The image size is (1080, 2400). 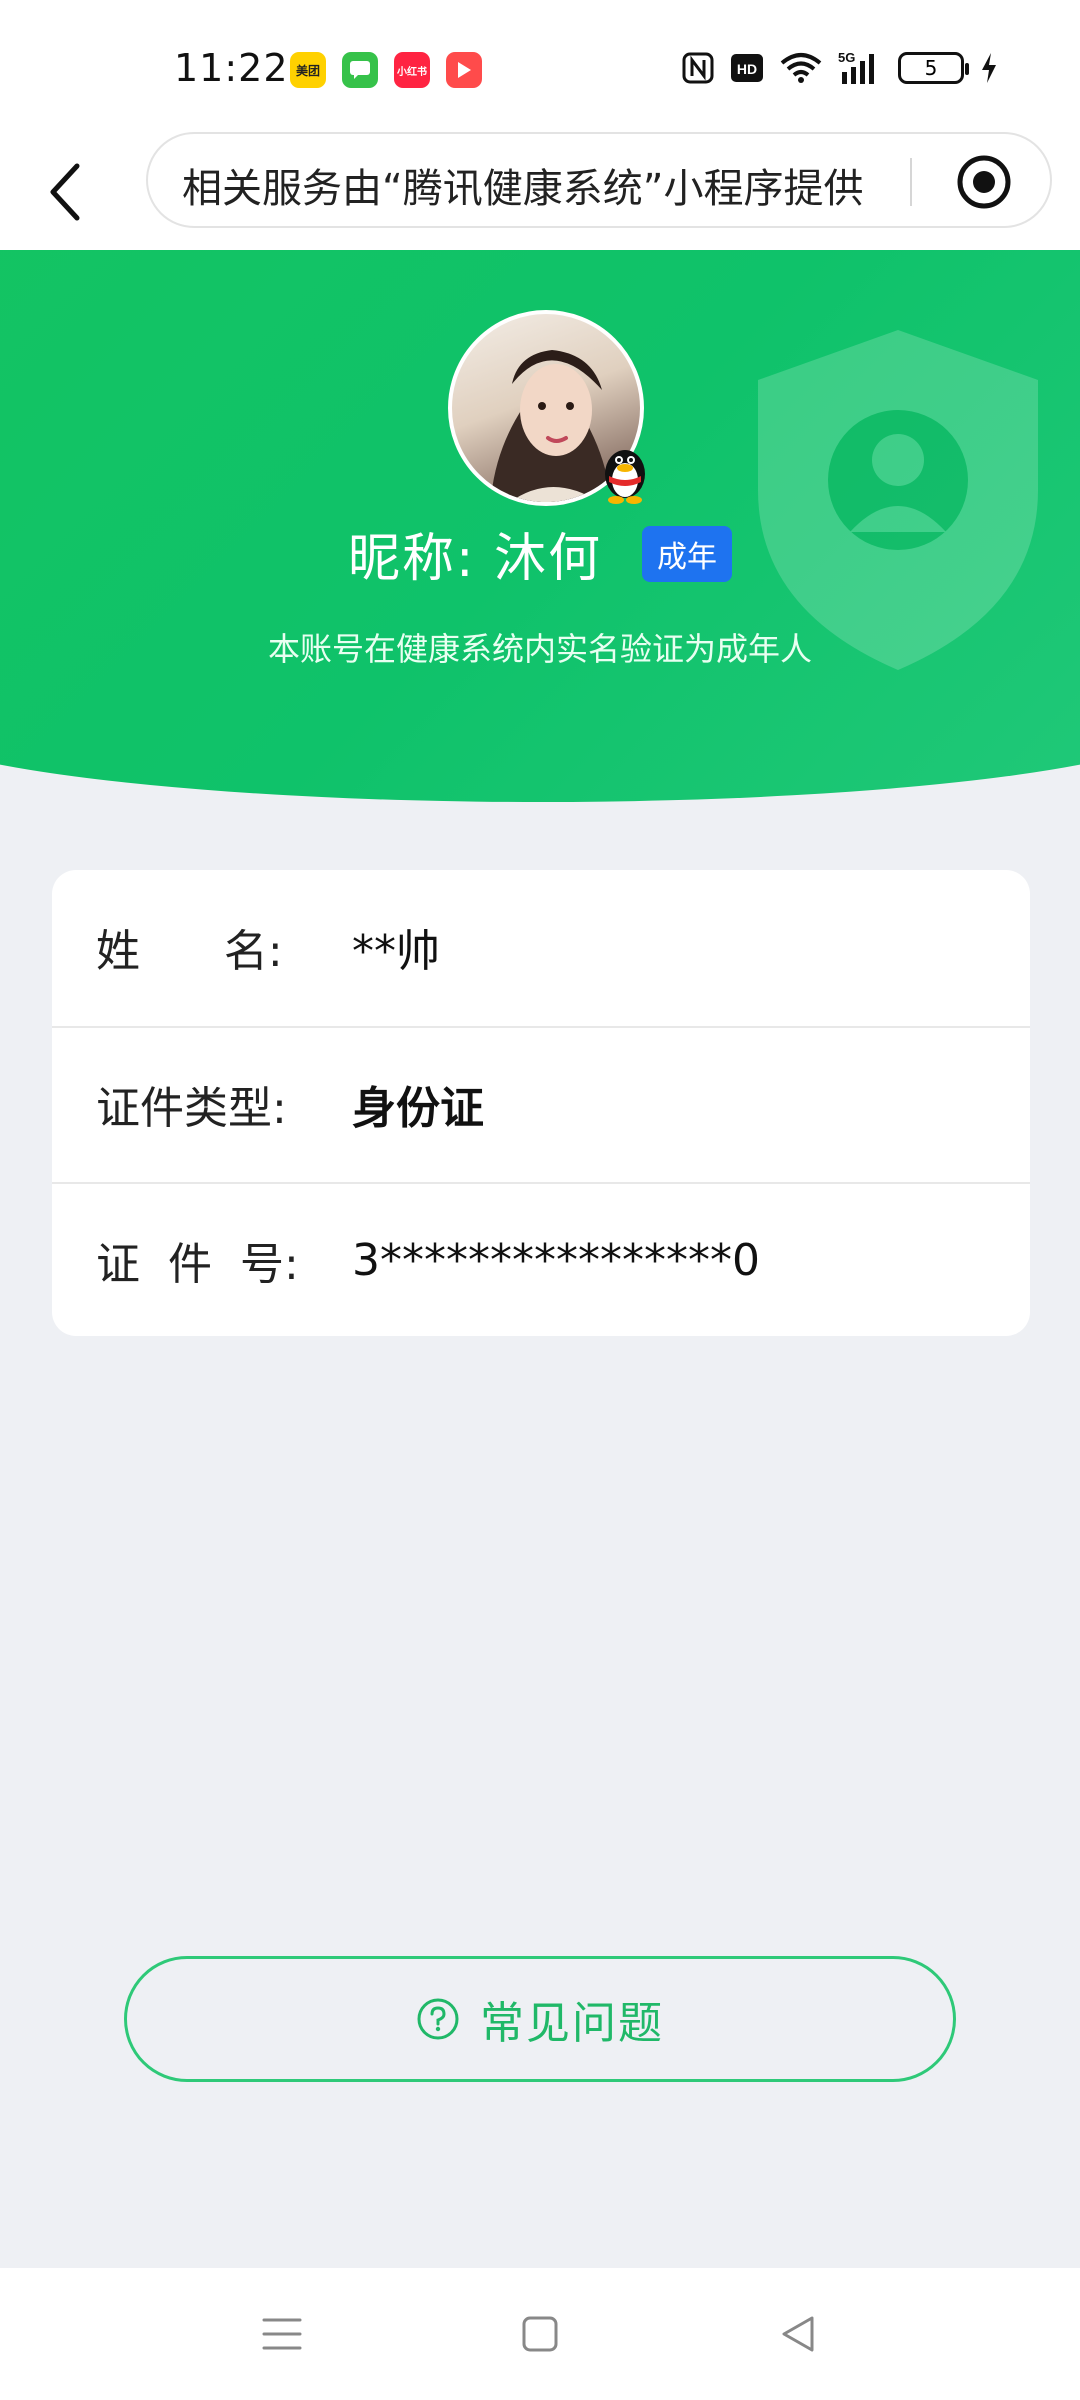 I want to click on info-row-name: 姓 名: **帅, so click(x=541, y=947).